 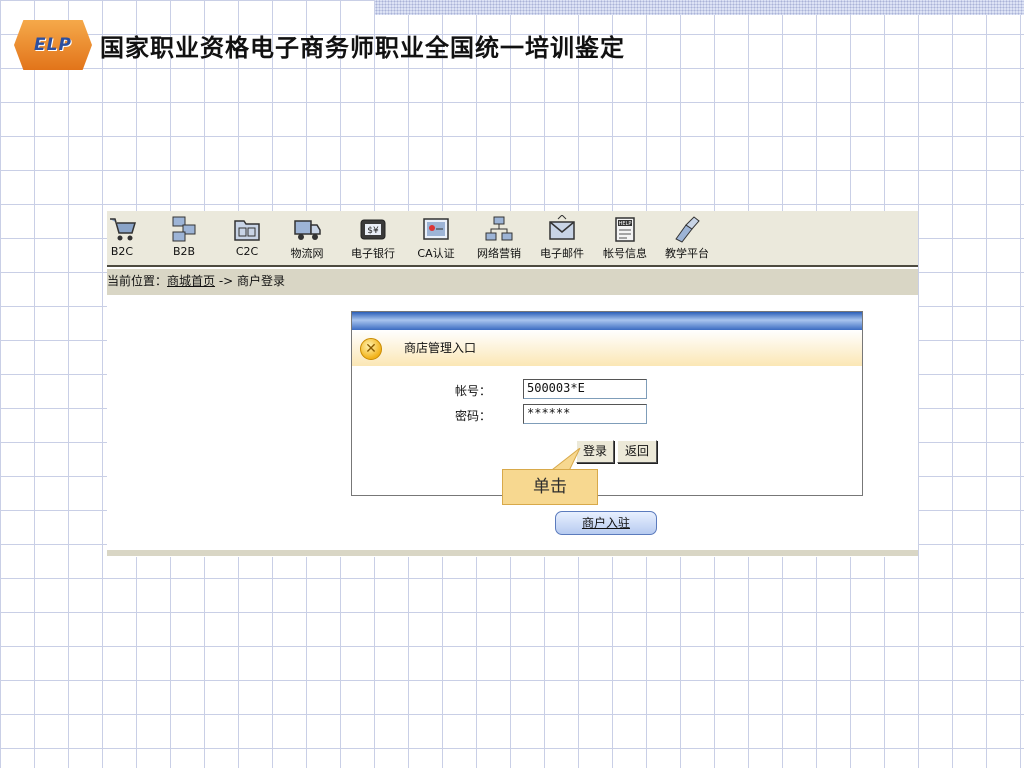 What do you see at coordinates (247, 230) in the screenshot?
I see `c2c-folder-icon` at bounding box center [247, 230].